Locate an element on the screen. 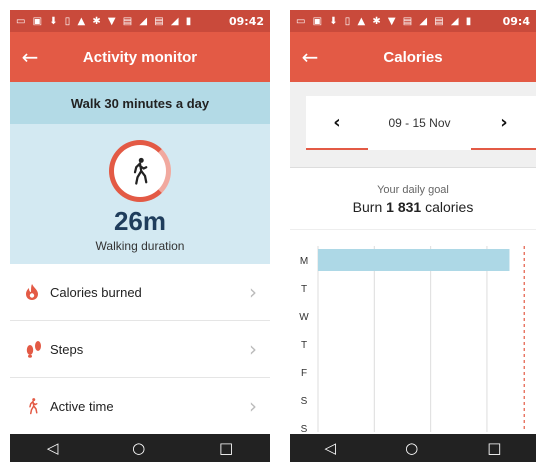 The width and height of the screenshot is (536, 462). app-bar: ← Activity monitor is located at coordinates (140, 57).